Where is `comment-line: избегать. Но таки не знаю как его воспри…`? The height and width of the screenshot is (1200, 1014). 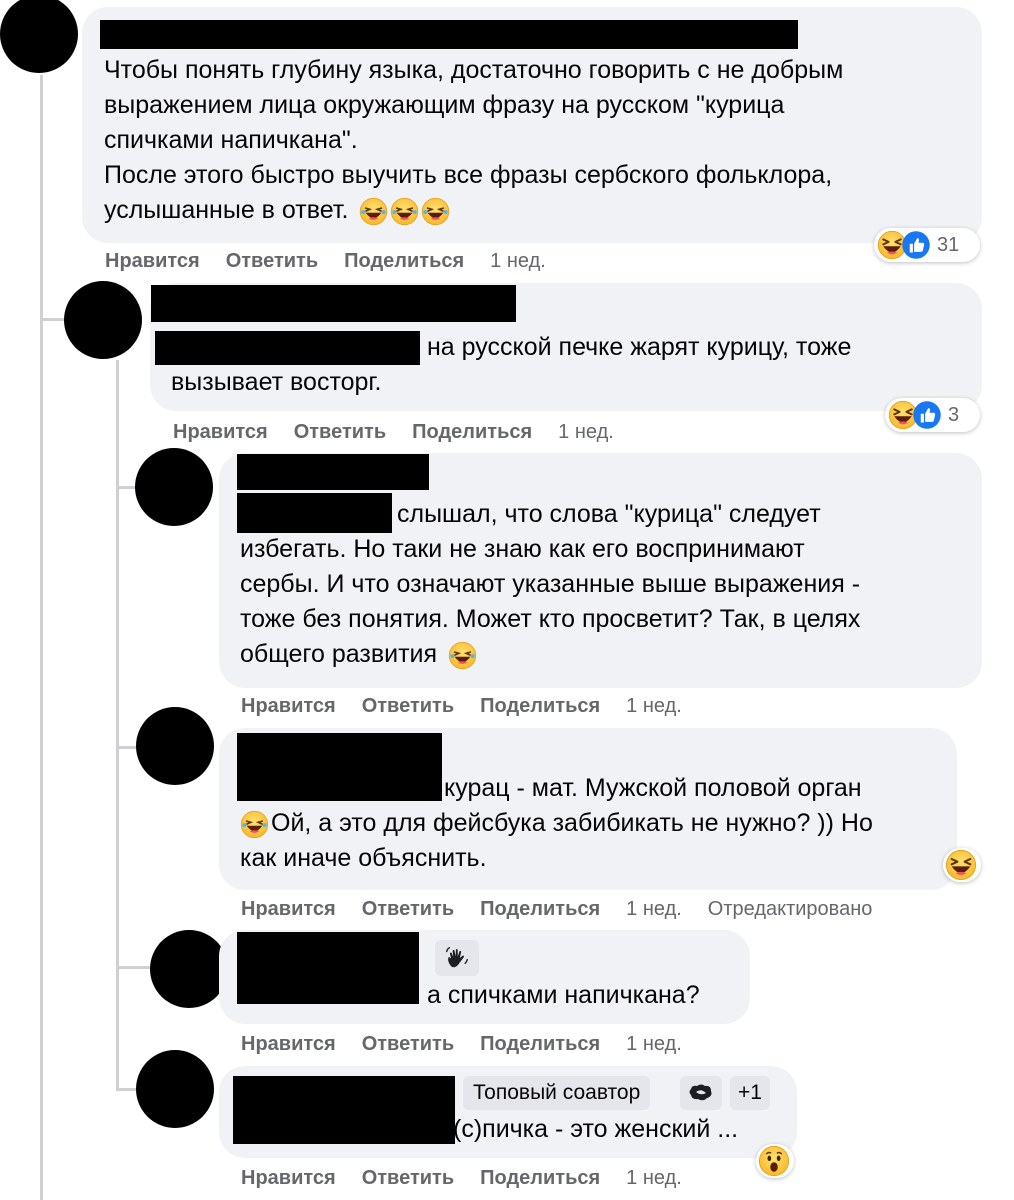
comment-line: избегать. Но таки не знаю как его воспри… is located at coordinates (522, 549).